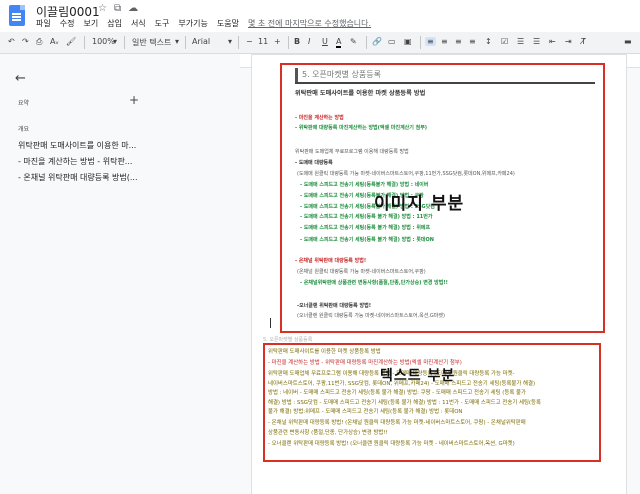 This screenshot has width=640, height=494. Describe the element at coordinates (353, 41) in the screenshot. I see `highlight-icon: ✎` at that location.